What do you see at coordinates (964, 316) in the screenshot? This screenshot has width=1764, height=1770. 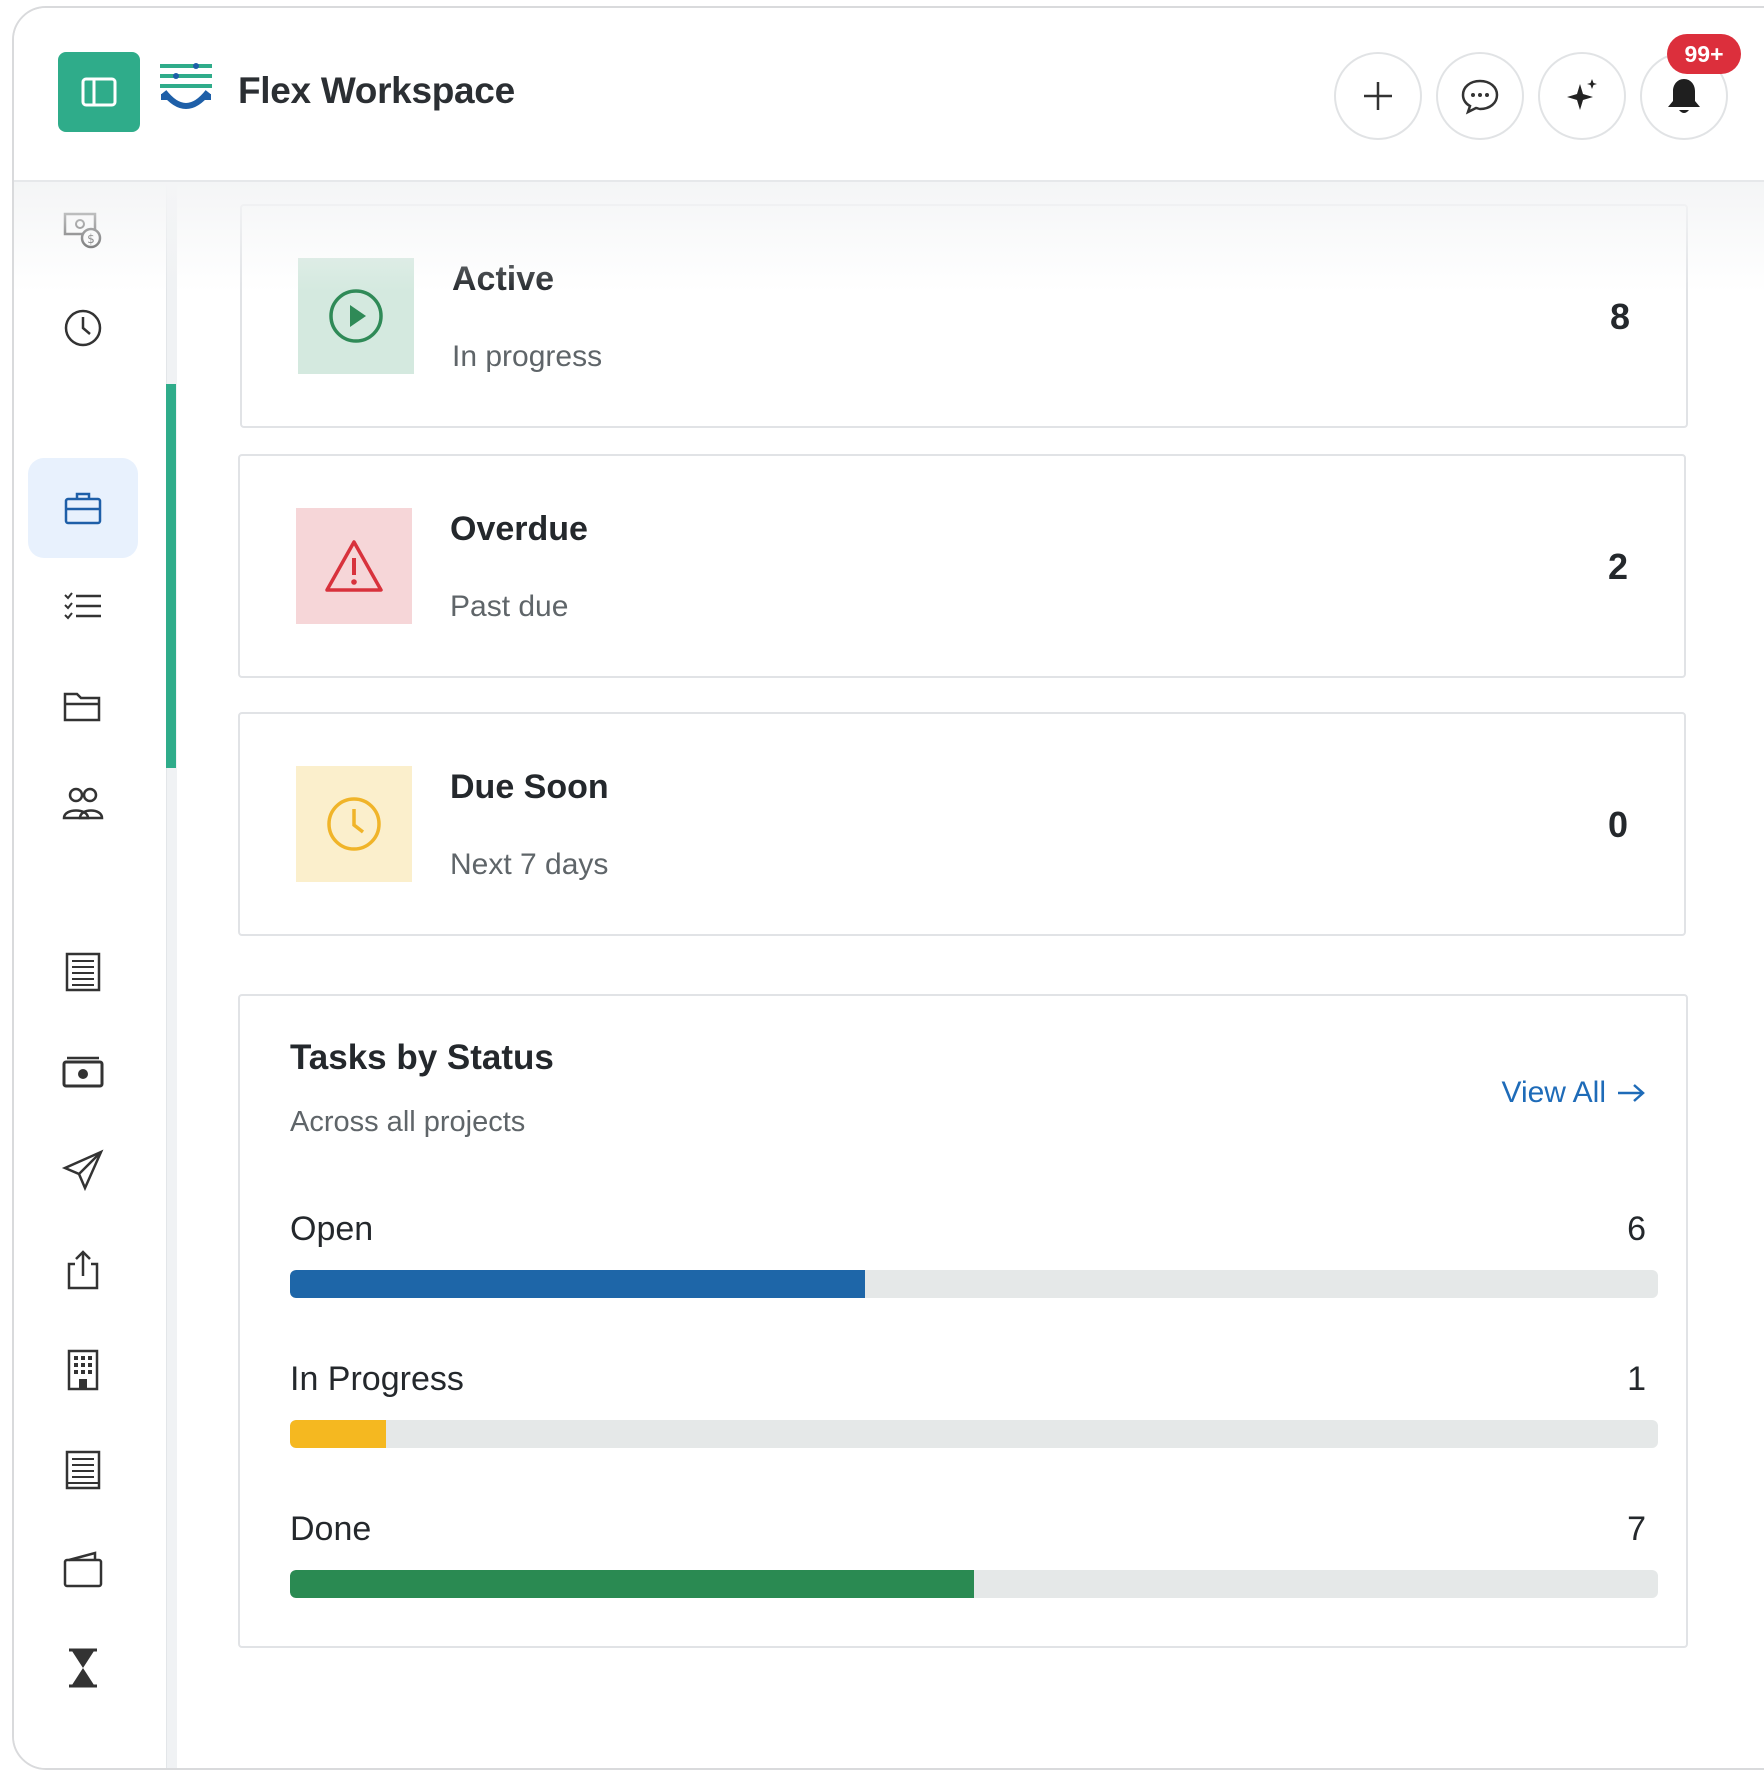 I see `status-card-active: Active In progress 8` at bounding box center [964, 316].